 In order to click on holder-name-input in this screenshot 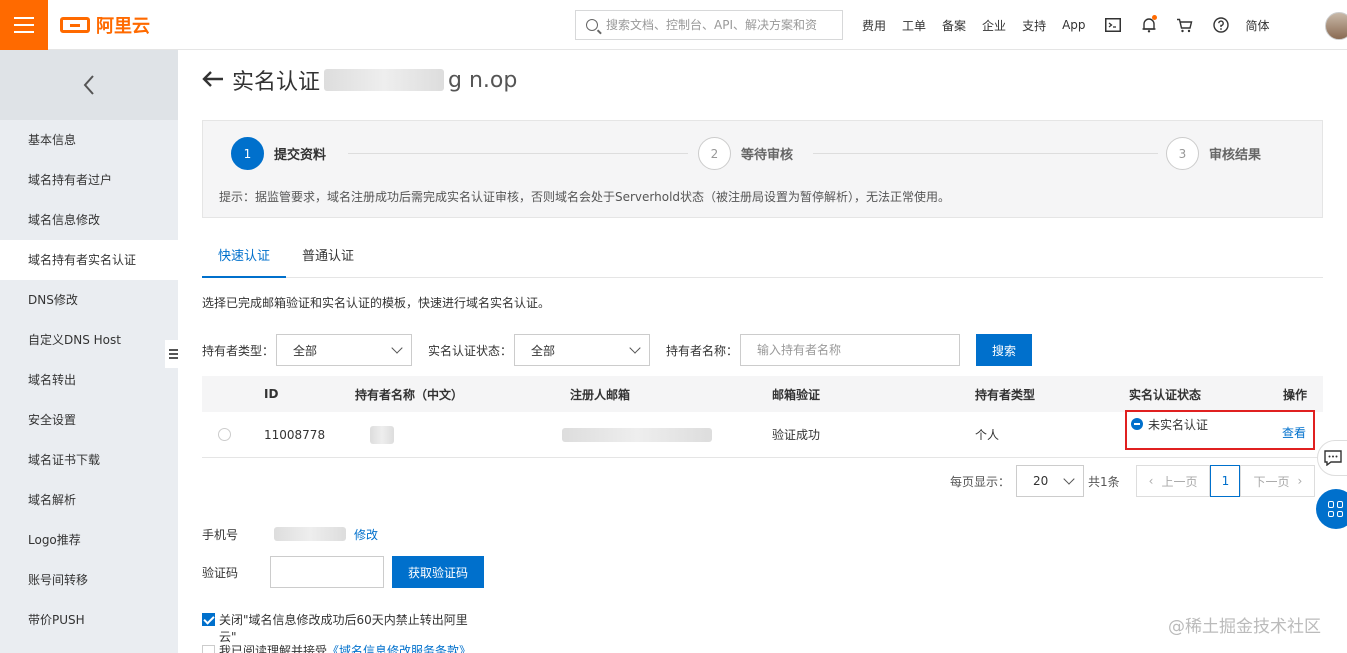, I will do `click(850, 350)`.